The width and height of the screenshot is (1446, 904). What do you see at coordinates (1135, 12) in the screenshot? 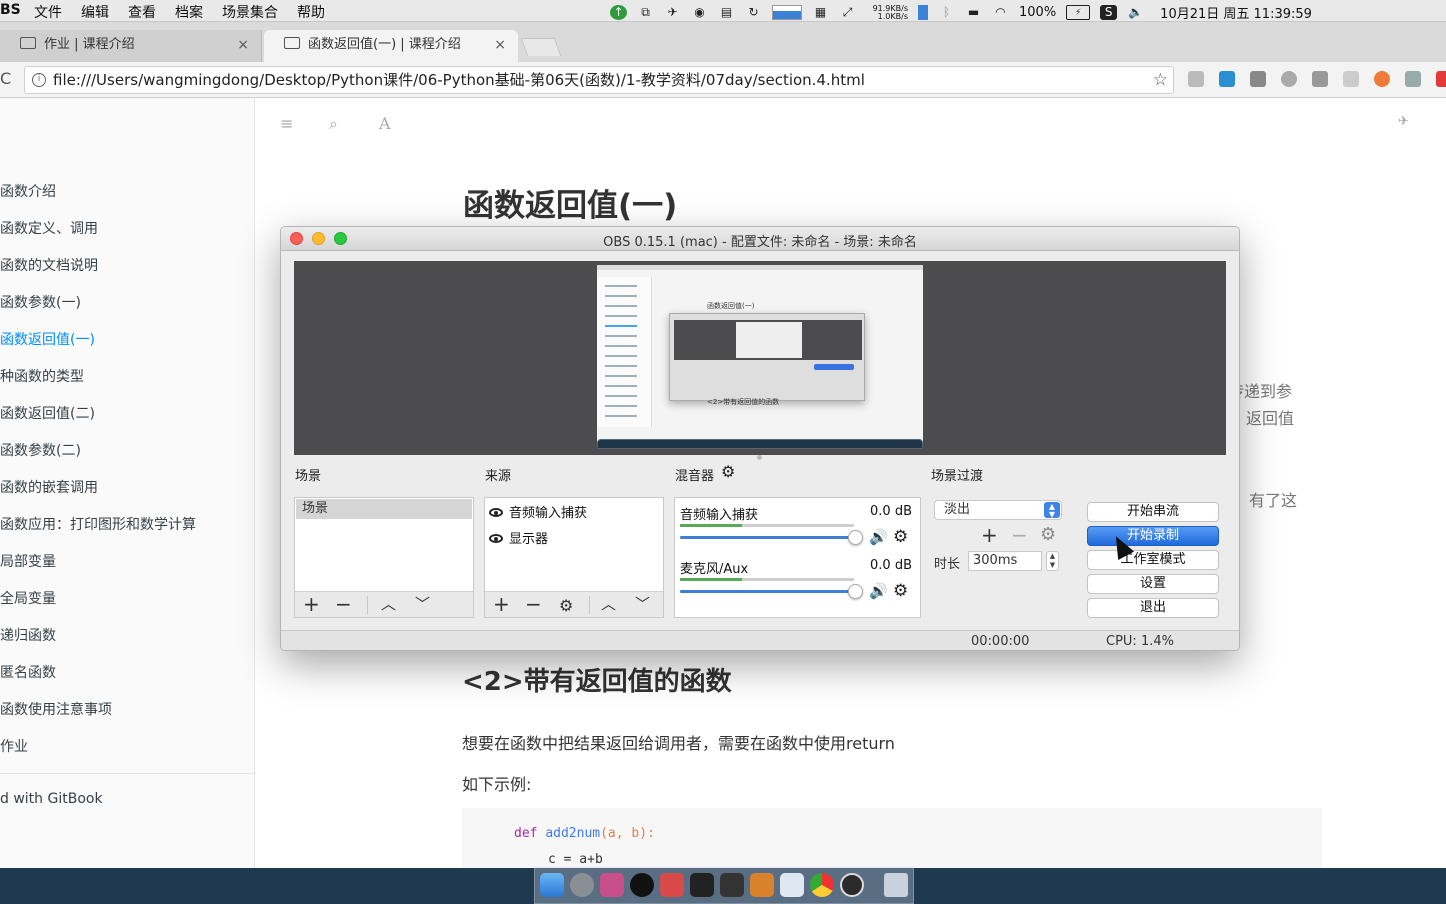
I see `volume-icon: 🔈` at bounding box center [1135, 12].